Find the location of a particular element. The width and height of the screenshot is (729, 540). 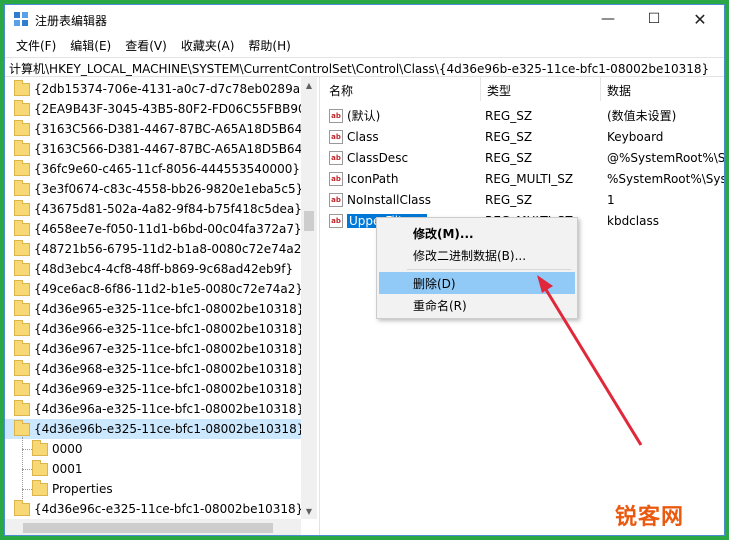

tree-item-label: {3163C566-D381-4467-87BC-A65A18D5B649} is located at coordinates (175, 149).